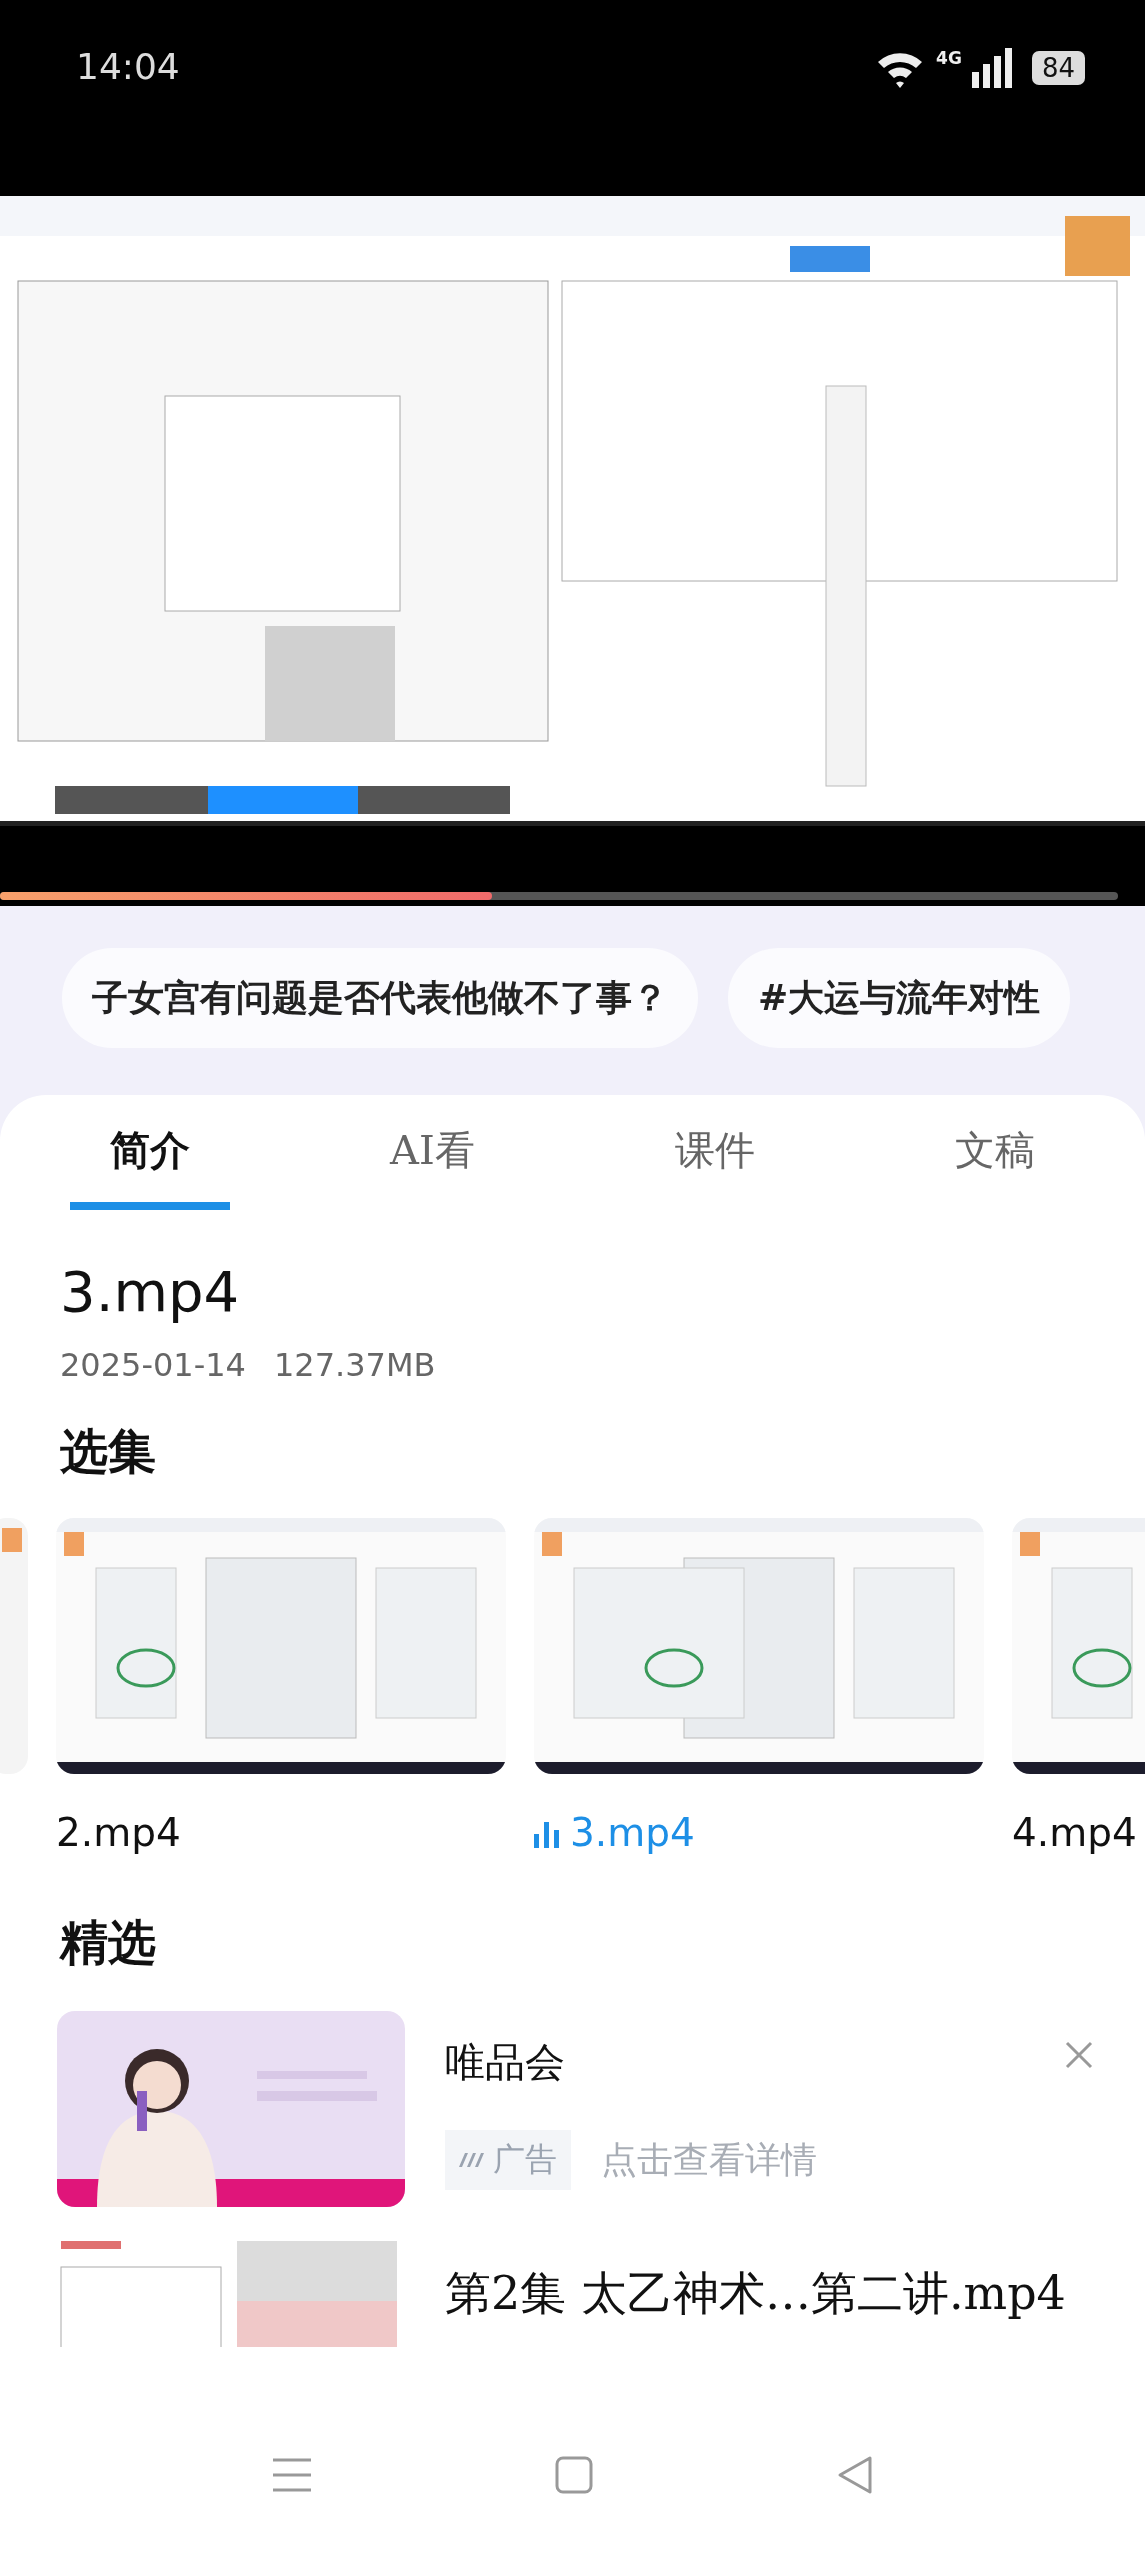 The height and width of the screenshot is (2560, 1145). Describe the element at coordinates (631, 2062) in the screenshot. I see `ad-title: 唯品会` at that location.